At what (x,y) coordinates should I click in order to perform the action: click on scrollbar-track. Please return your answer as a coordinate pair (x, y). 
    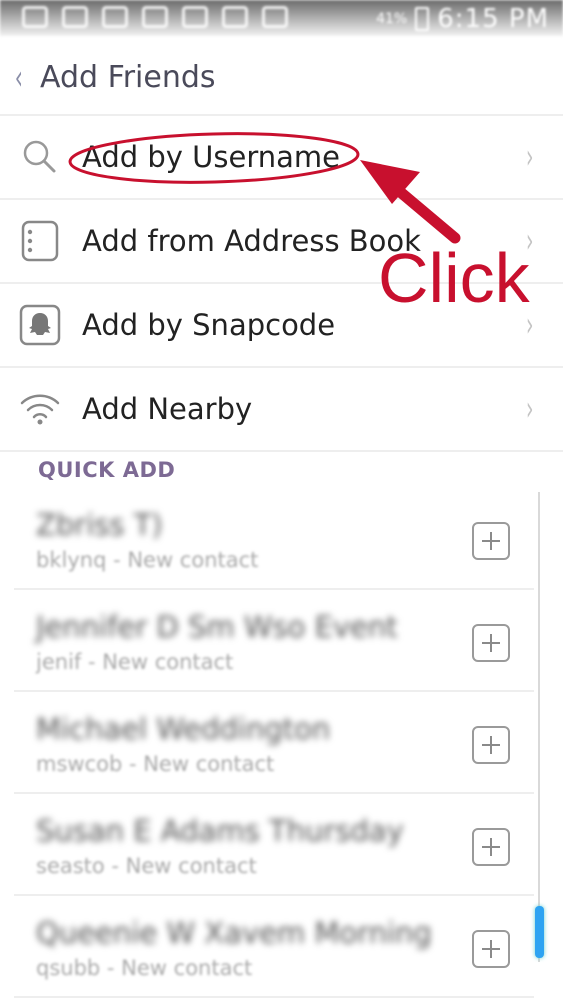
    Looking at the image, I should click on (539, 727).